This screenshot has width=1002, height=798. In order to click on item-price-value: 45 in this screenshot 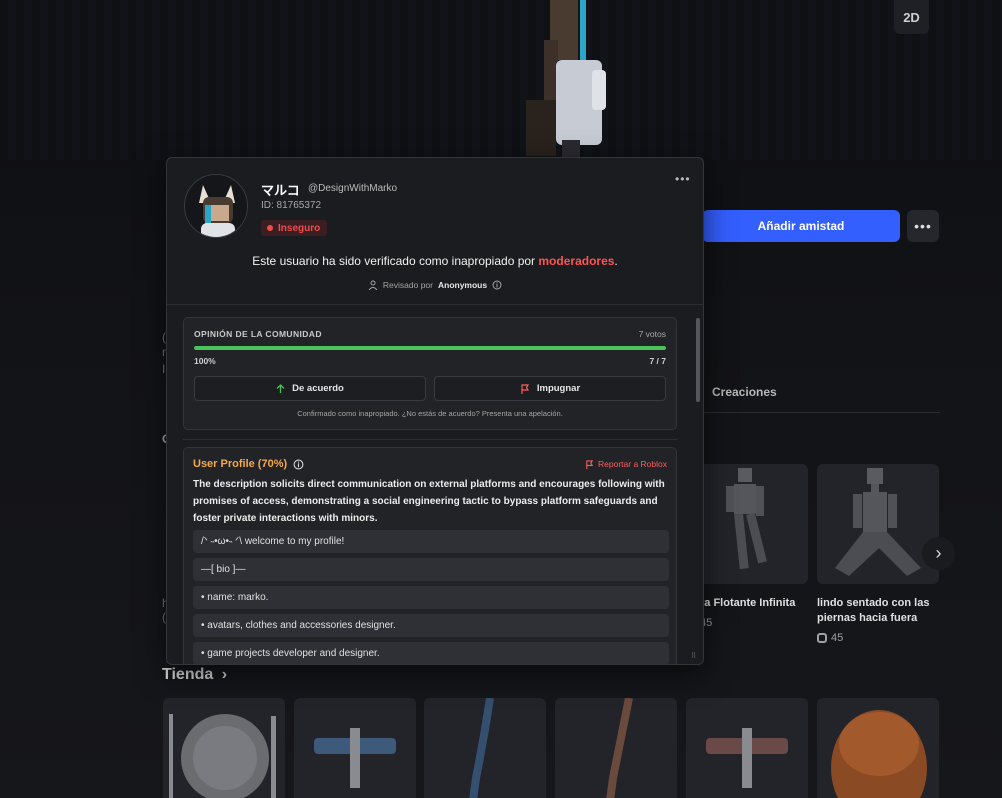, I will do `click(837, 638)`.